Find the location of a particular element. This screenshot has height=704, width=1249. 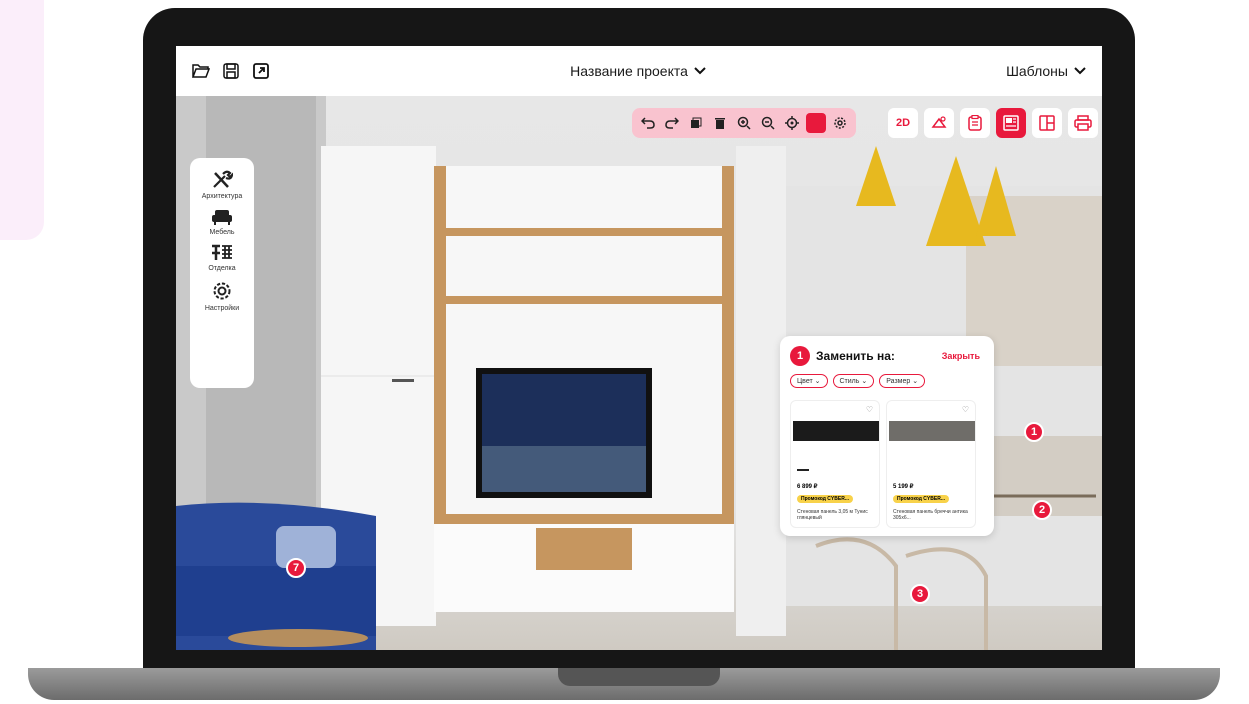

background-decoration is located at coordinates (22, 120).